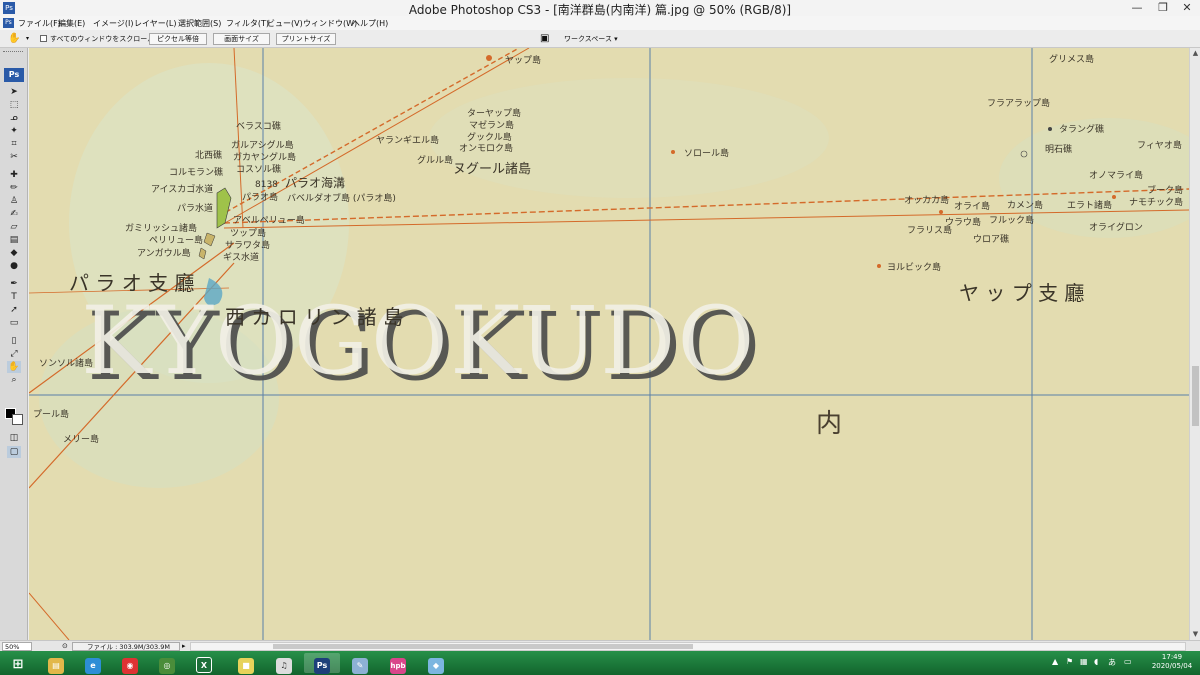 The width and height of the screenshot is (1200, 675). Describe the element at coordinates (176, 240) in the screenshot. I see `label-periryu: ペリリュー島` at that location.